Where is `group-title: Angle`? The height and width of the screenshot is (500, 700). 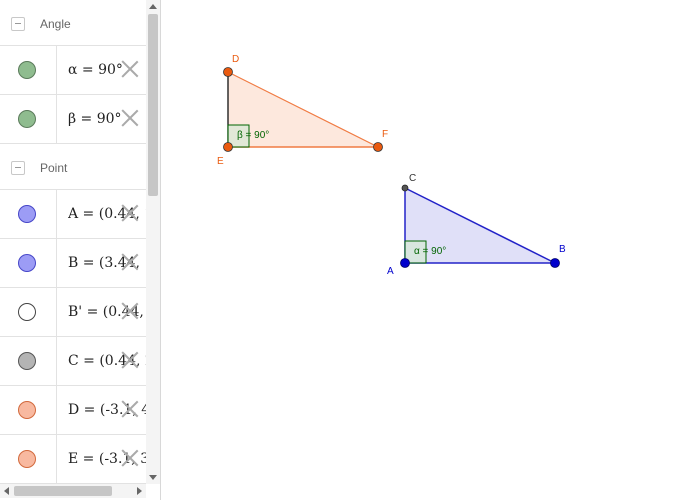 group-title: Angle is located at coordinates (55, 24).